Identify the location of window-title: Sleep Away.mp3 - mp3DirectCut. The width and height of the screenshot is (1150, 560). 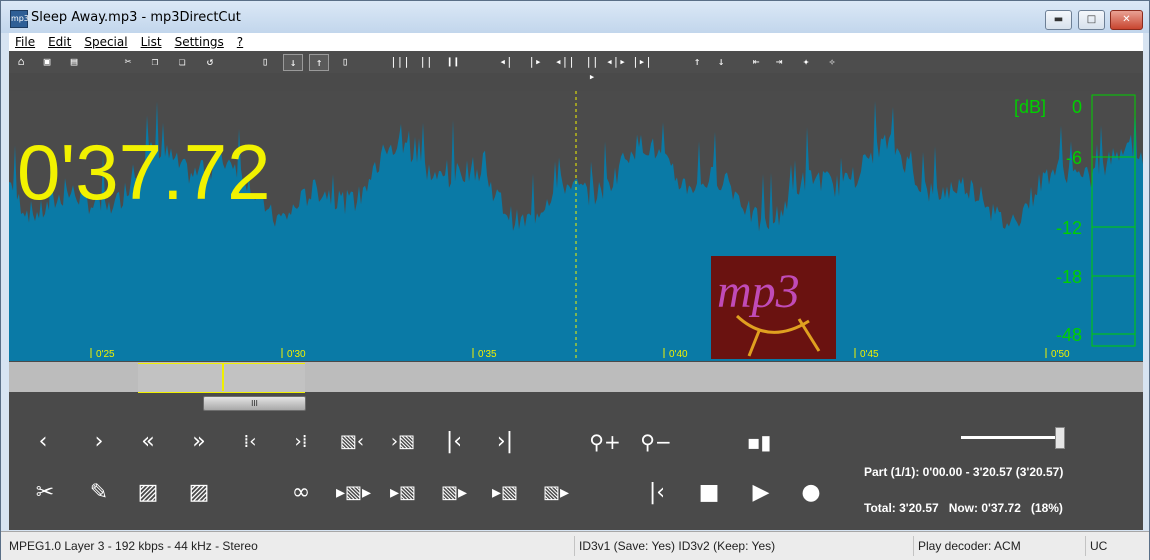
(136, 17).